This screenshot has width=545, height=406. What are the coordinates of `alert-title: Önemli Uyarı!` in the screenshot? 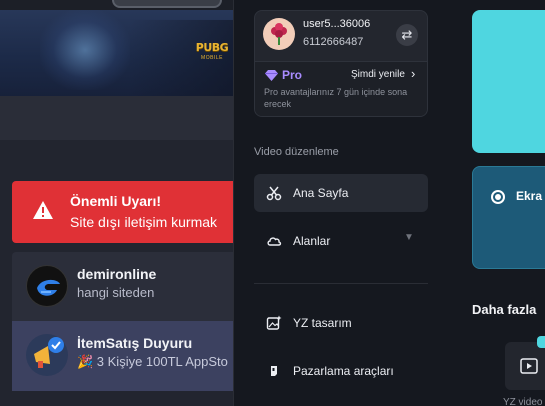 It's located at (116, 201).